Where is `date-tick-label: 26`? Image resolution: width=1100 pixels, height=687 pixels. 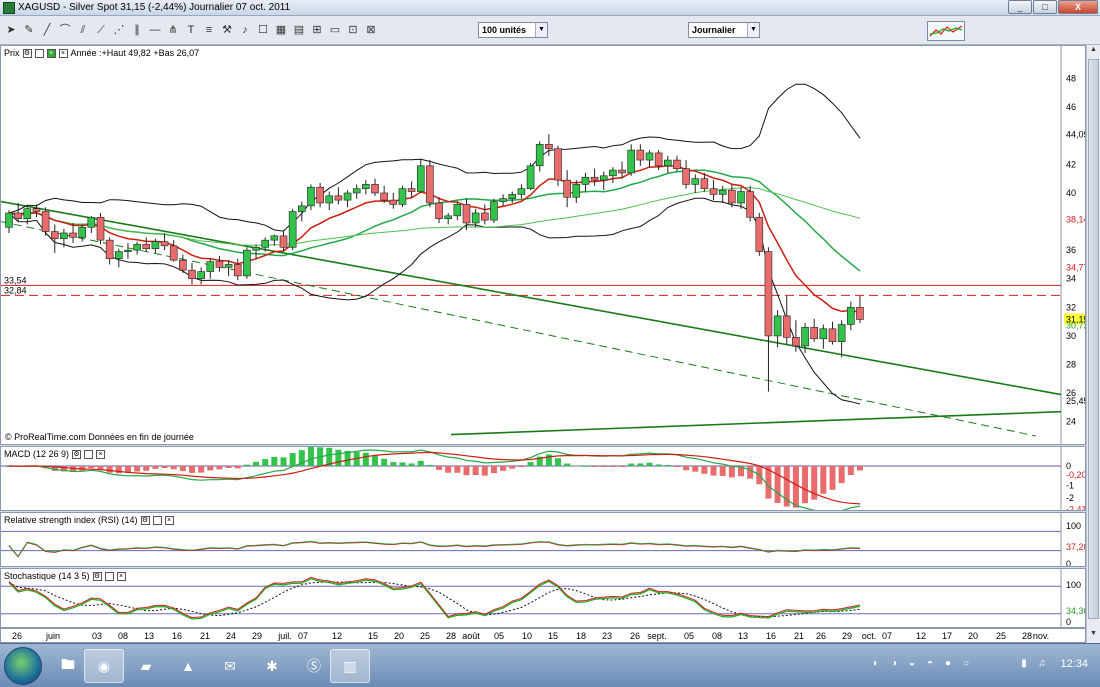 date-tick-label: 26 is located at coordinates (635, 636).